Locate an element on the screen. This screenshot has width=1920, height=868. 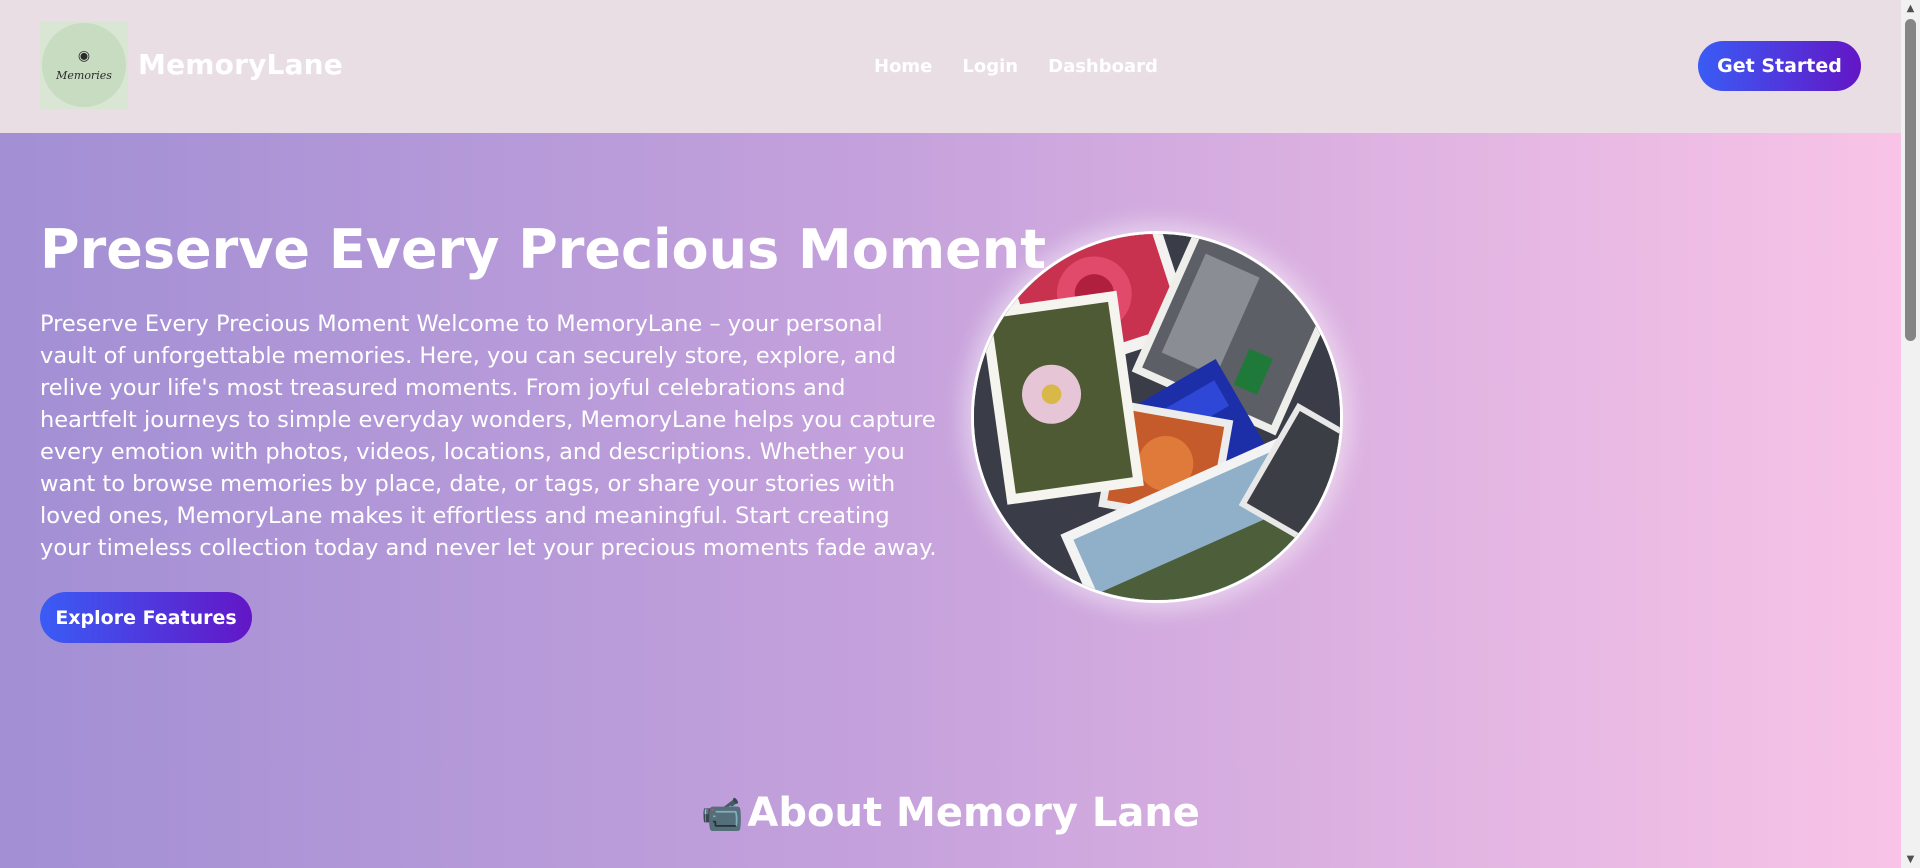
photo-collage-image is located at coordinates (1157, 417).